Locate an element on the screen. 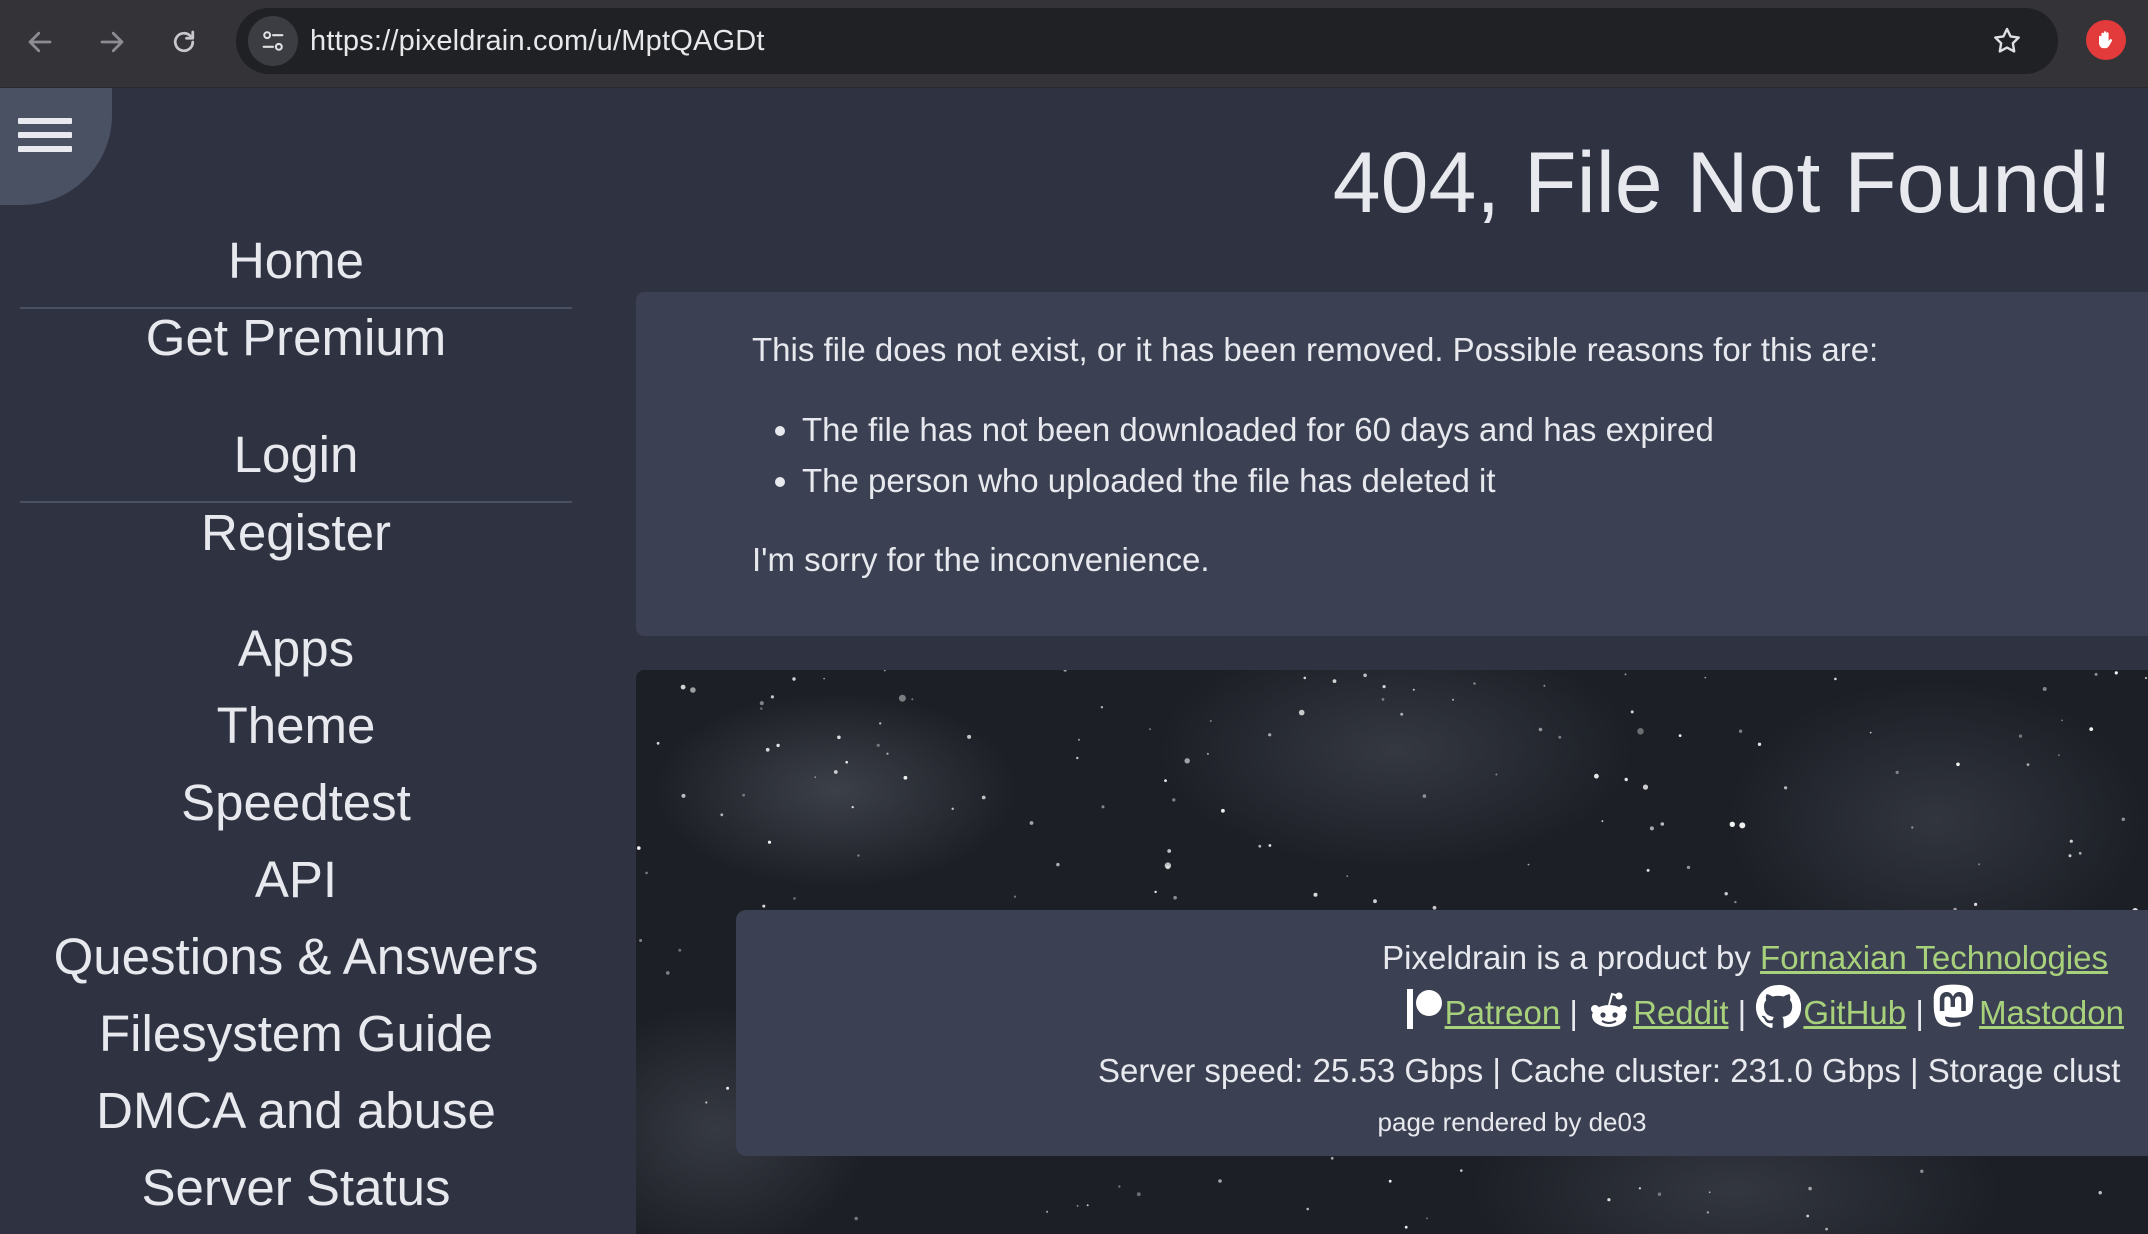 This screenshot has width=2148, height=1234. nav-theme: Theme is located at coordinates (296, 725).